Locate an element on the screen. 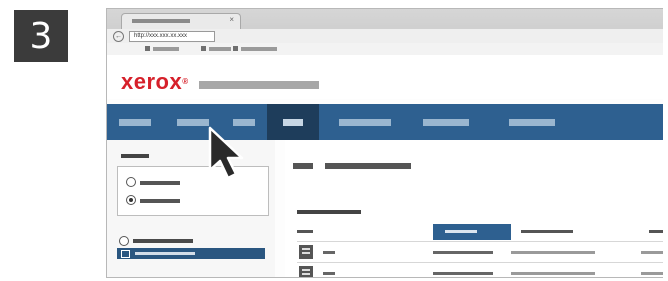 The image size is (668, 281). list-item-radio is located at coordinates (124, 241).